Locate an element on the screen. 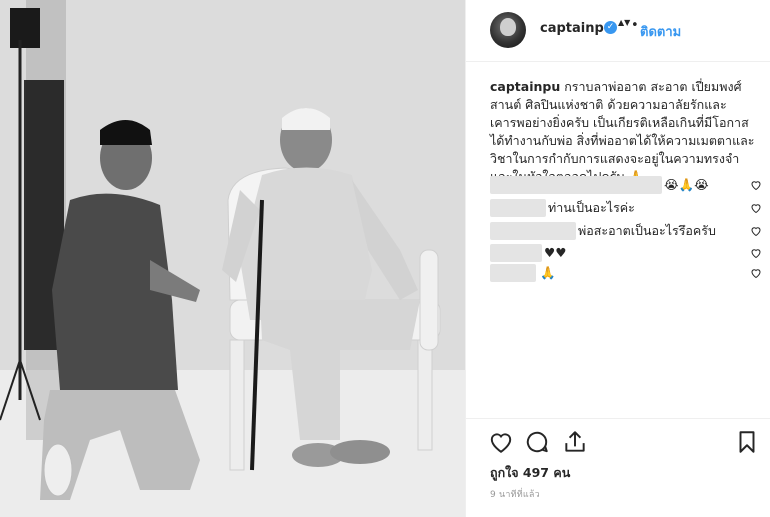  comment-item: ท่านเป็นอะไรค่ะ is located at coordinates (628, 208).